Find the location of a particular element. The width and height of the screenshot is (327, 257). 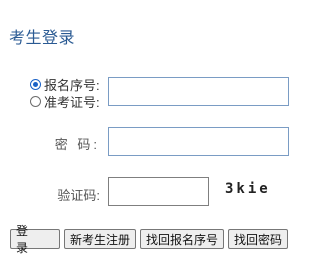

radio-label-admission-ticket: 准考证号: is located at coordinates (72, 102).